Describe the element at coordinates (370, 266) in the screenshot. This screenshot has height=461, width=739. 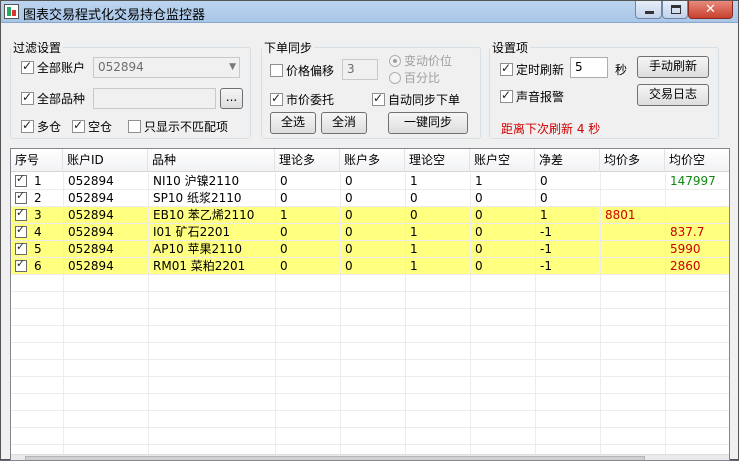
I see `table-row: 6 052894 RM01 菜粕2201 0 0 1 0 -1 2860` at that location.